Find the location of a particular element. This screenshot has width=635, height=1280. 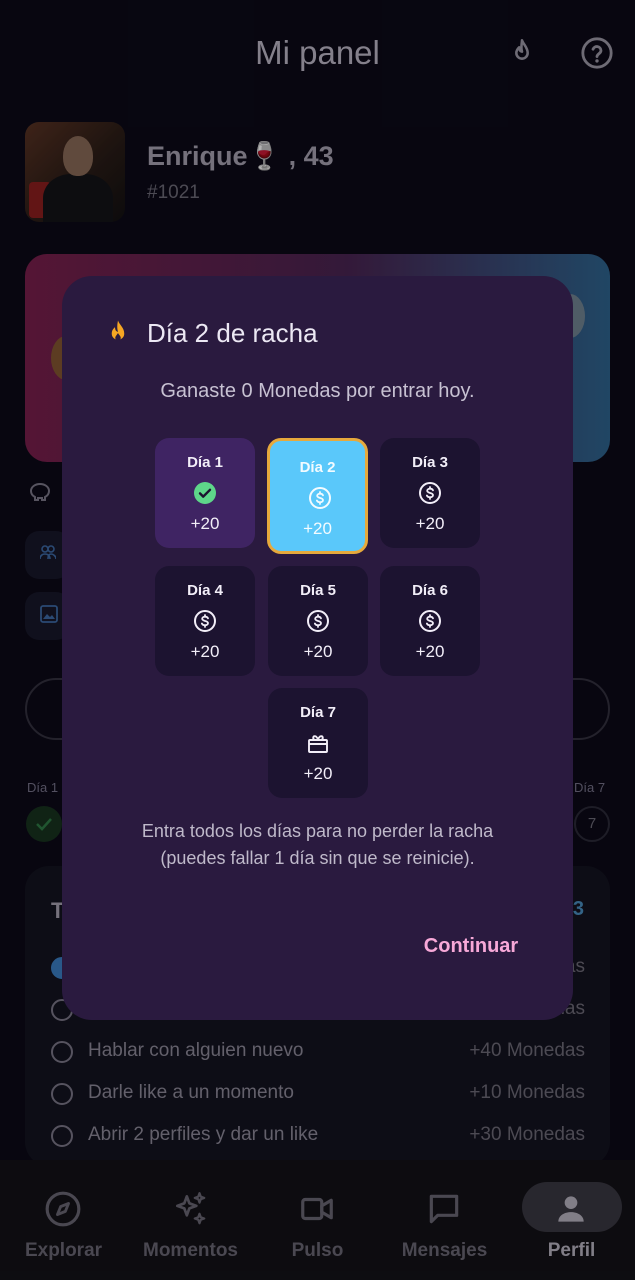

check-icon is located at coordinates (205, 493).